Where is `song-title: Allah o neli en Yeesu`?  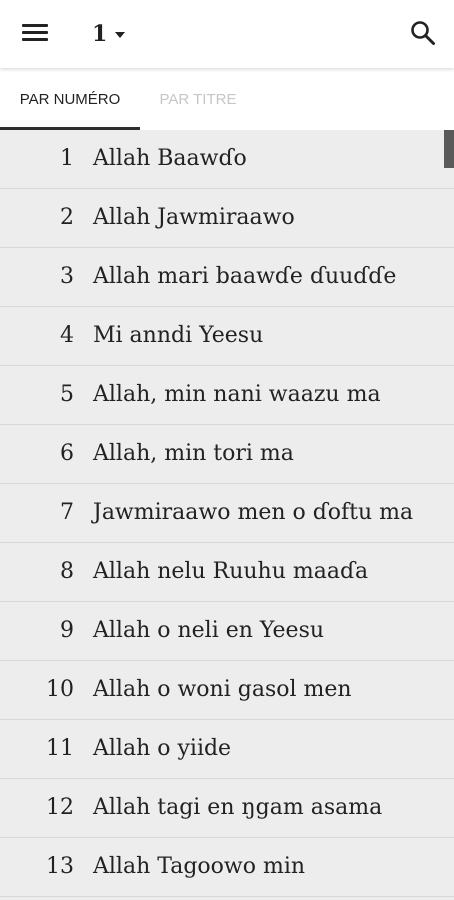 song-title: Allah o neli en Yeesu is located at coordinates (209, 630).